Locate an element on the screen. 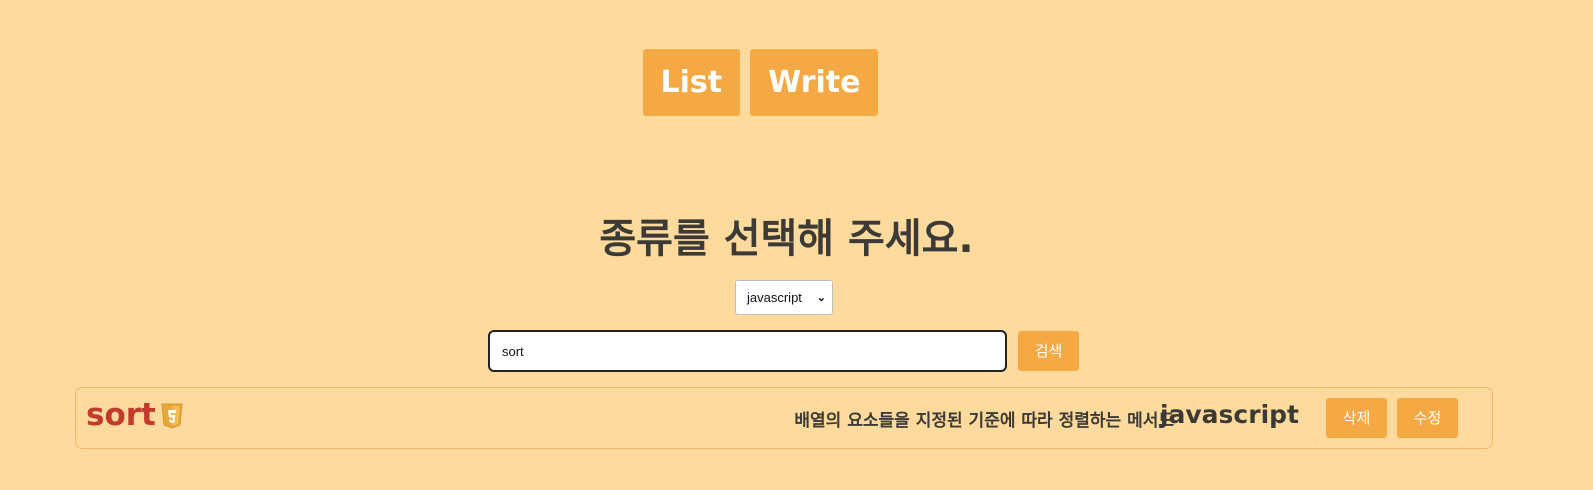  write-button: Write is located at coordinates (814, 82).